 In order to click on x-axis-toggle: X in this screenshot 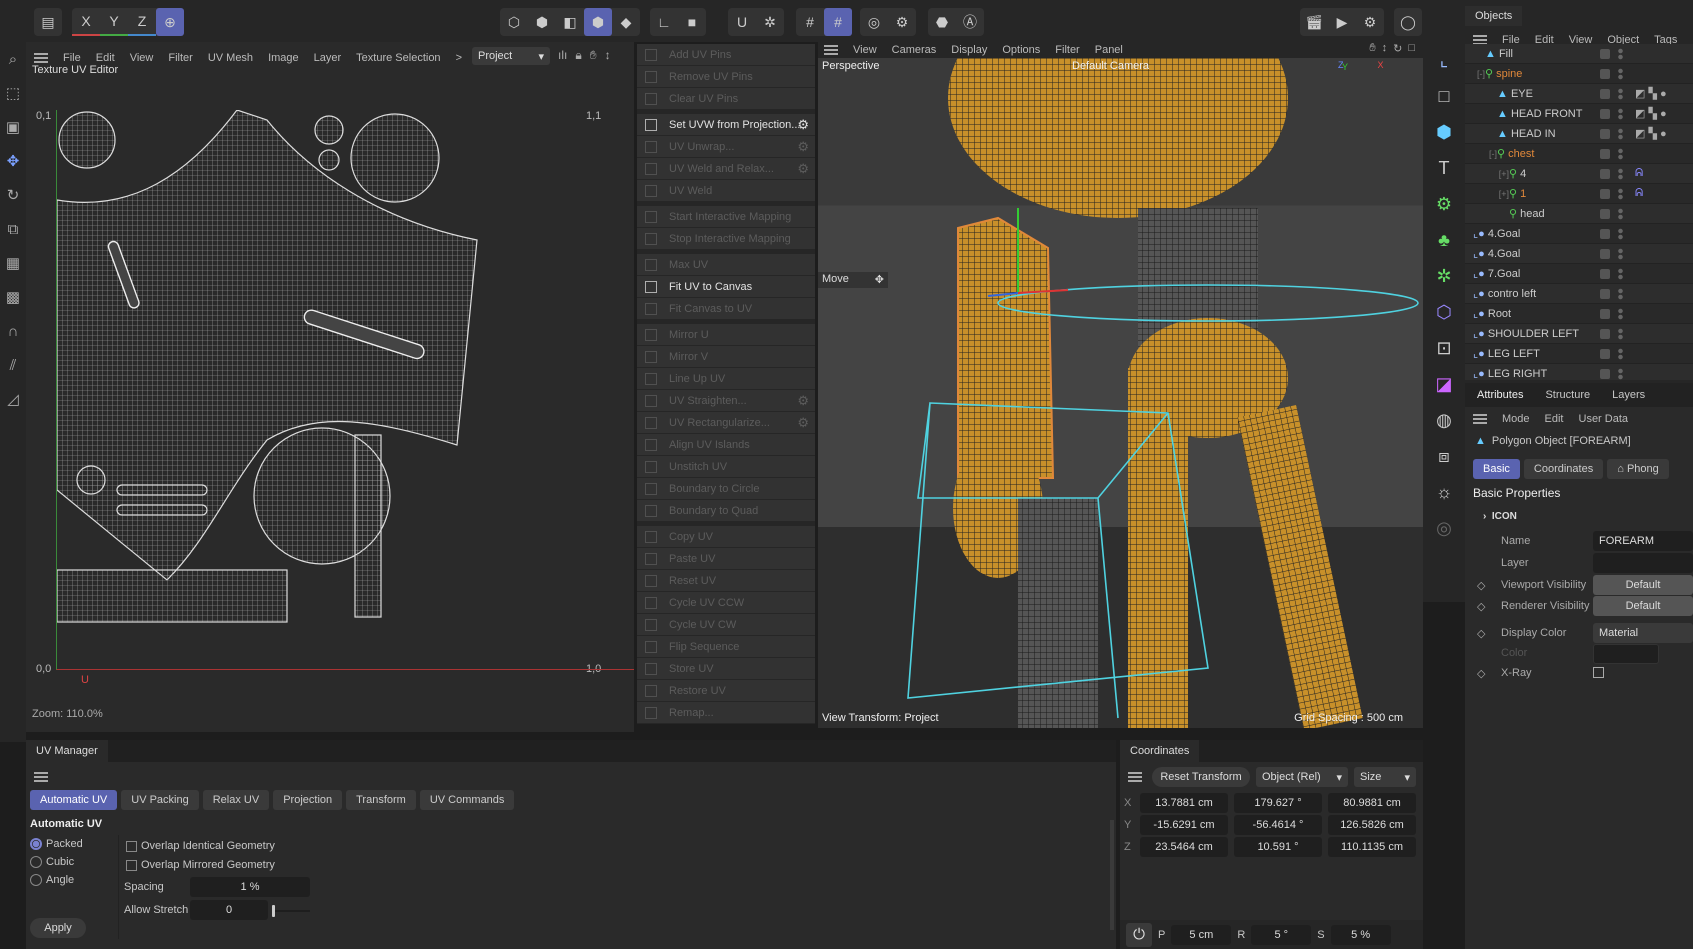, I will do `click(86, 22)`.